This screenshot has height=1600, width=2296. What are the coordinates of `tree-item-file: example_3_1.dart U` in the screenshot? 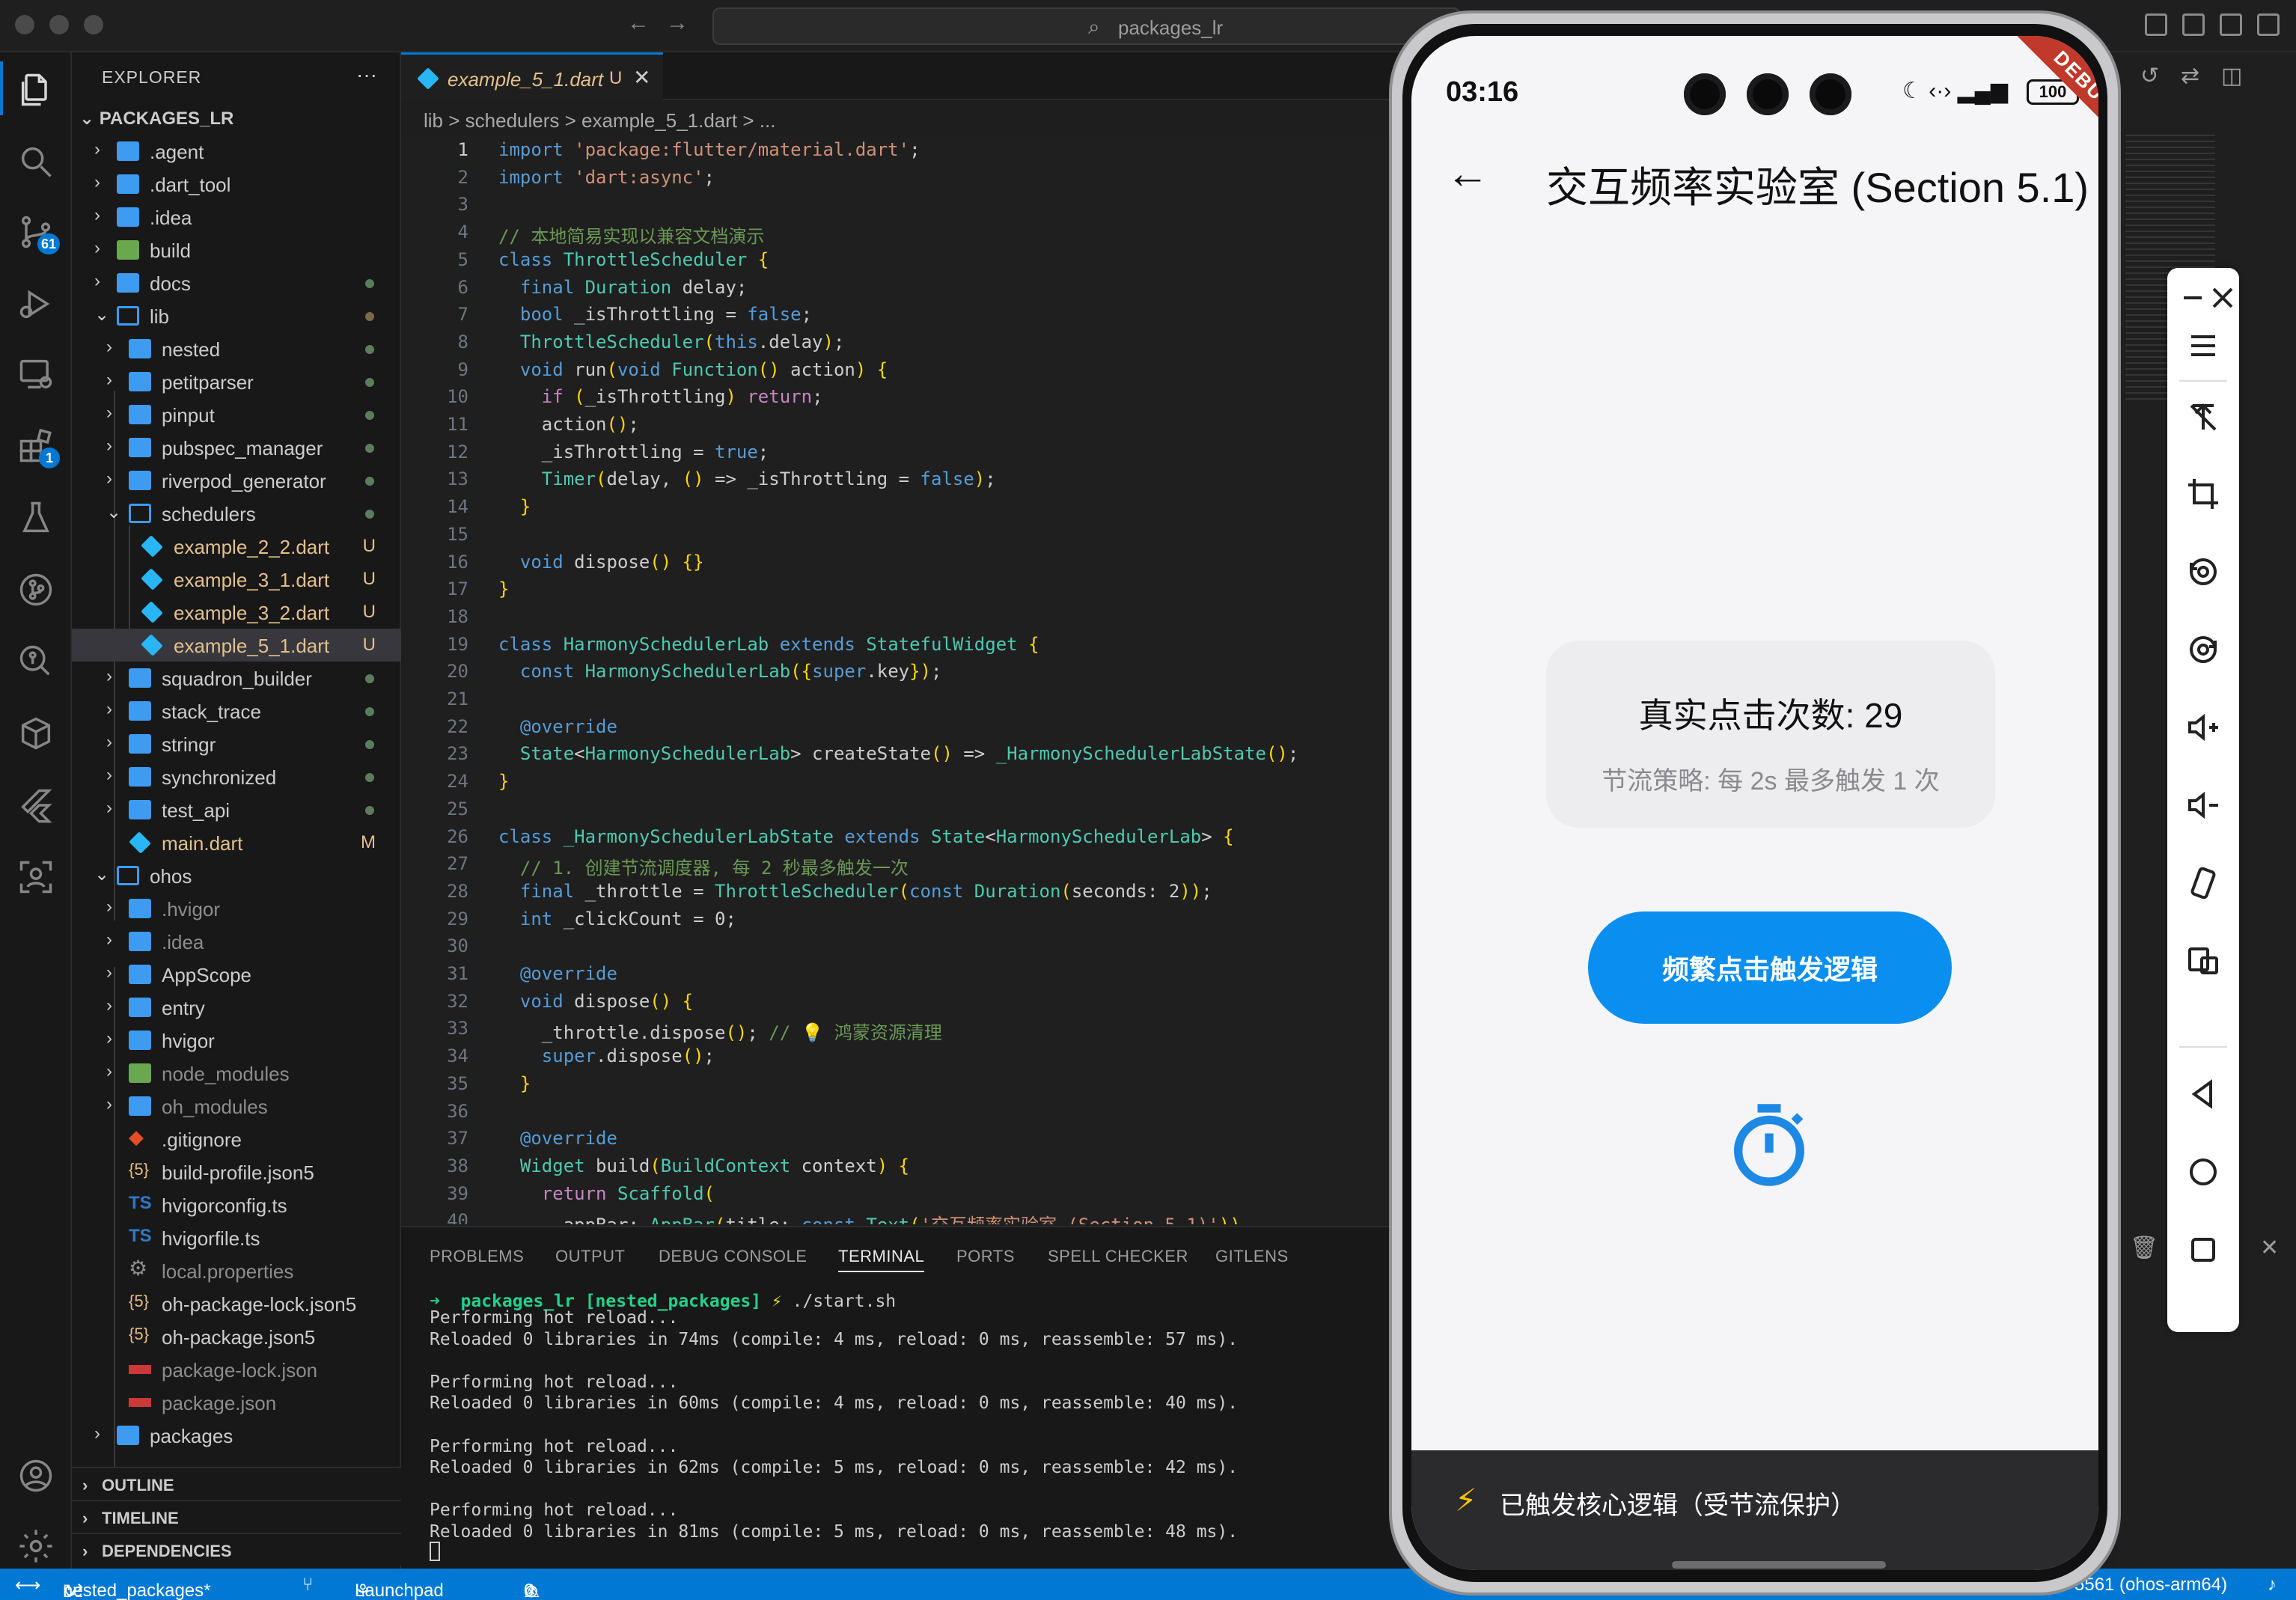 It's located at (236, 579).